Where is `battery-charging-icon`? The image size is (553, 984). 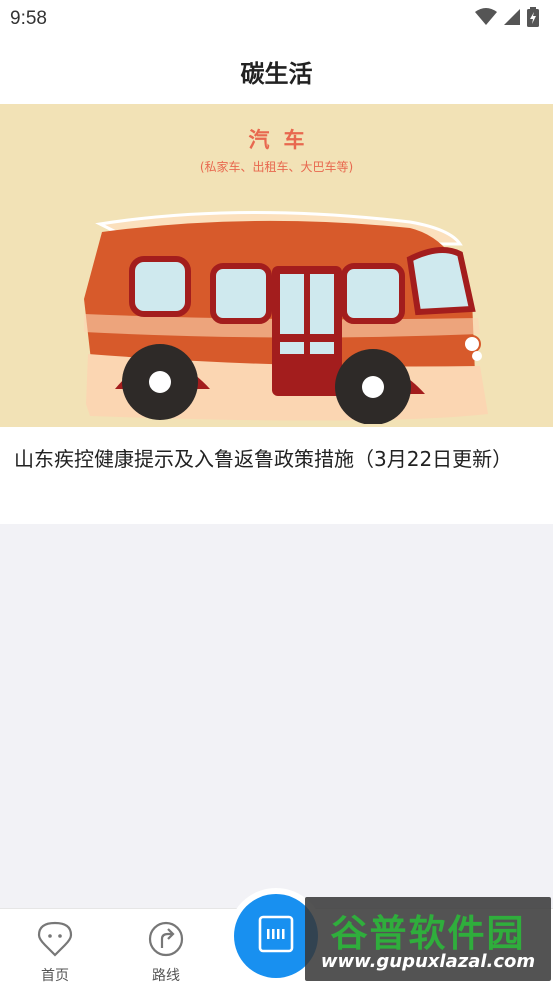
battery-charging-icon is located at coordinates (533, 19).